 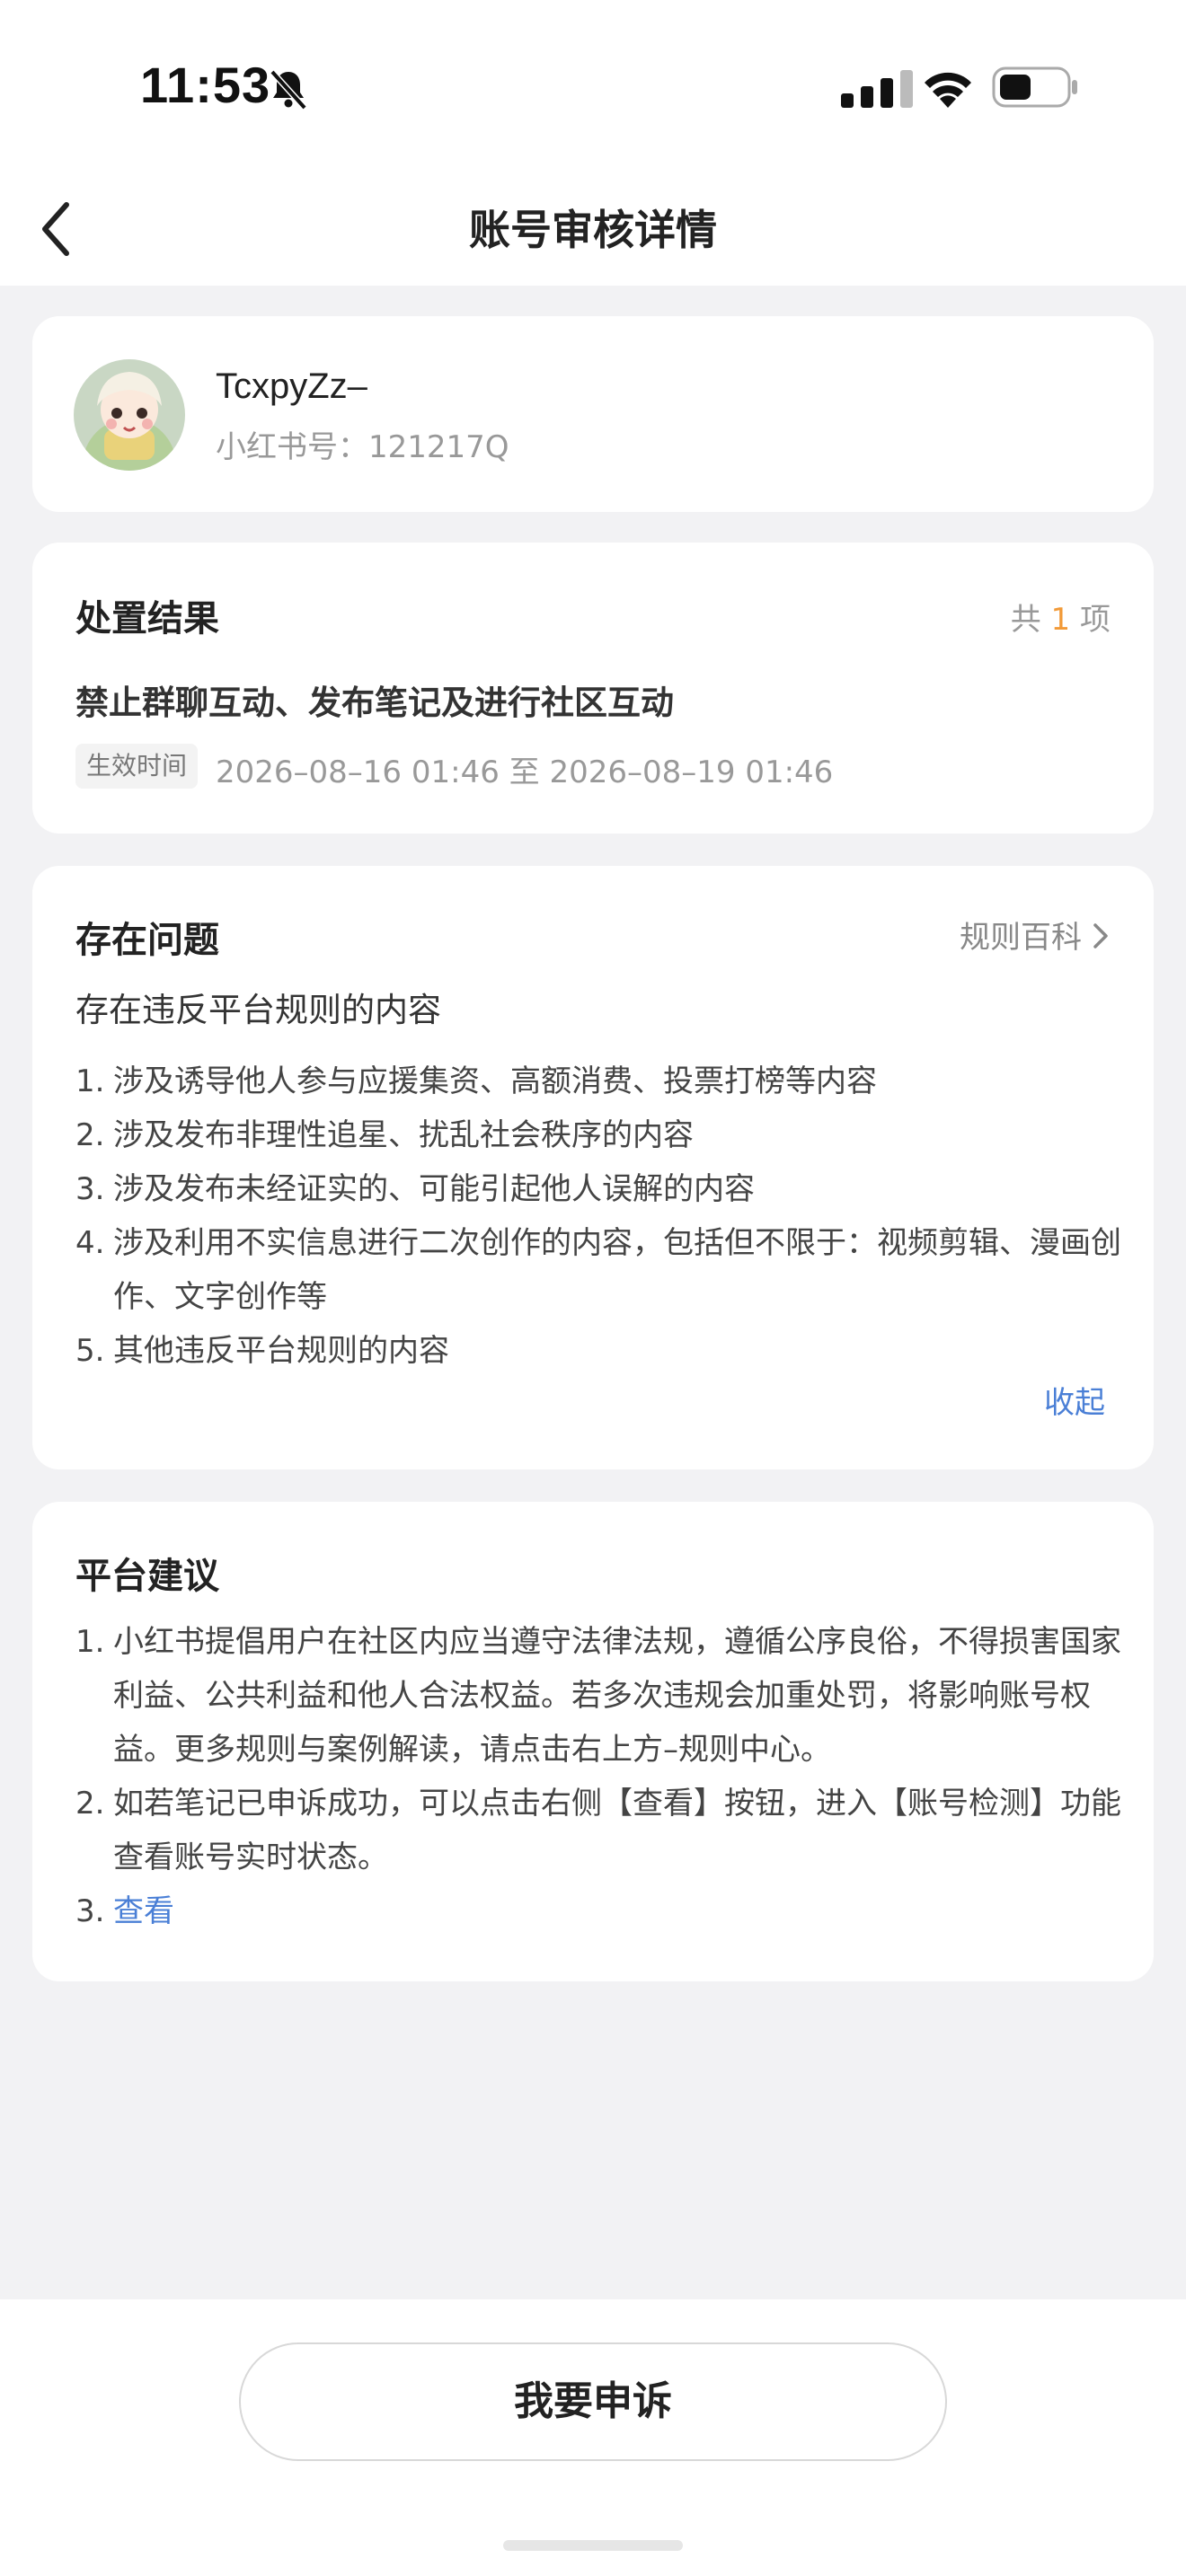 I want to click on rules-encyclopedia-link: 规则百科, so click(x=1035, y=935).